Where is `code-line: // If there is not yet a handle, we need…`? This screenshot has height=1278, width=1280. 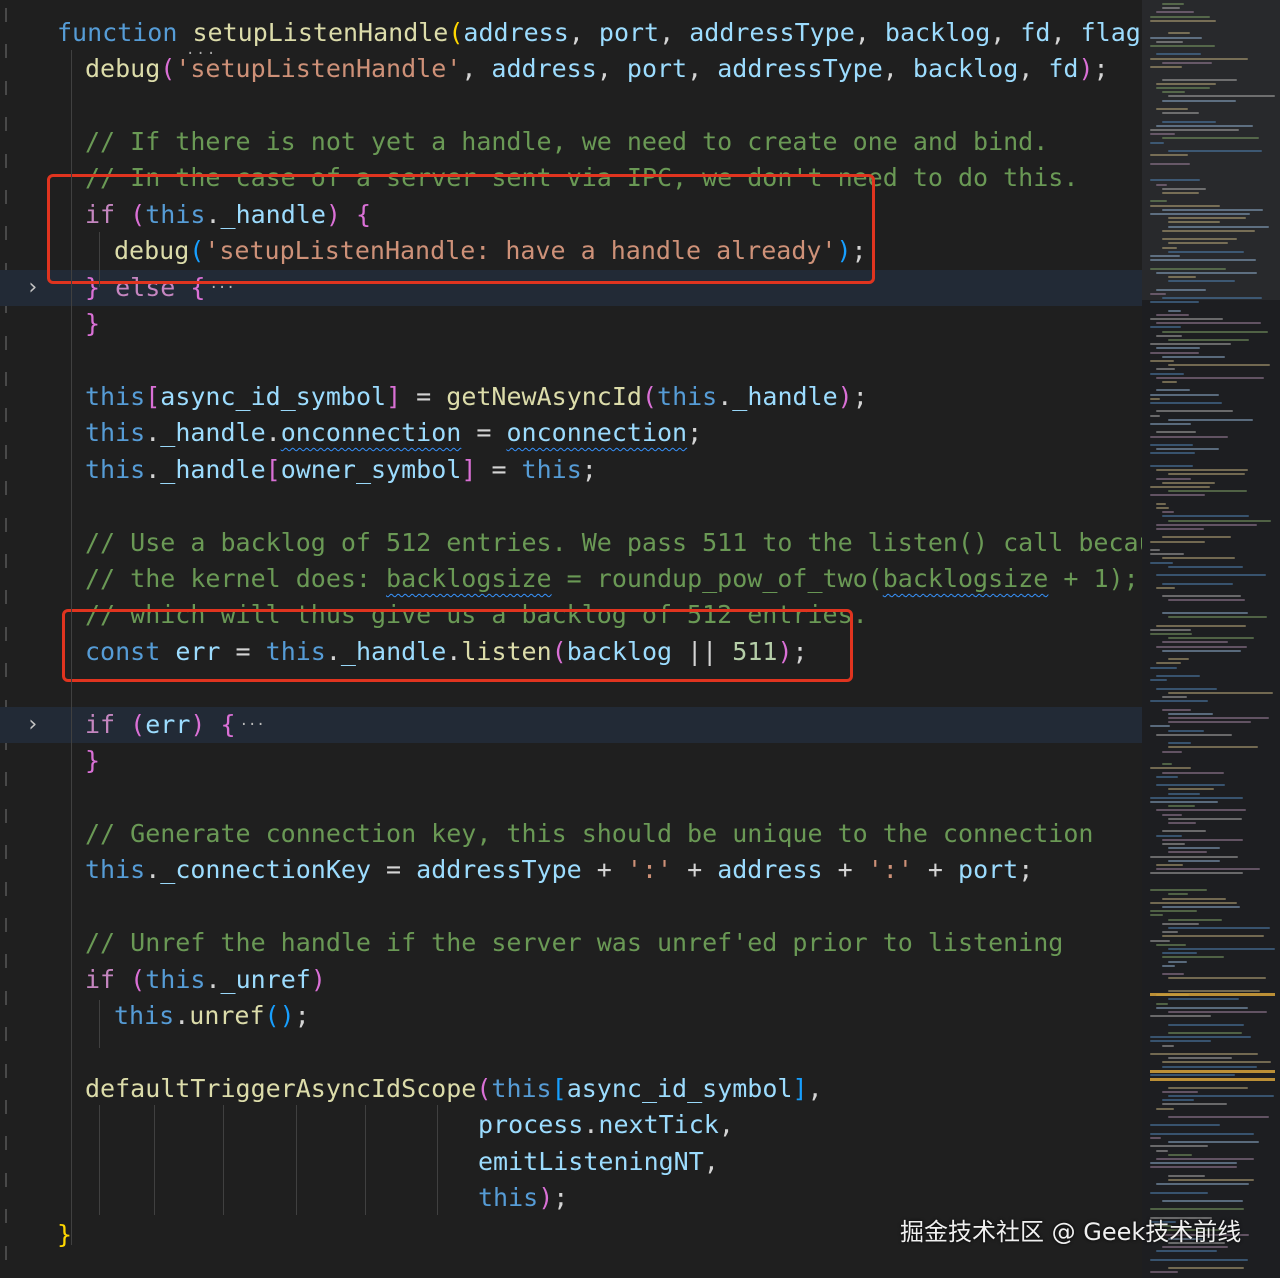 code-line: // If there is not yet a handle, we need… is located at coordinates (571, 142).